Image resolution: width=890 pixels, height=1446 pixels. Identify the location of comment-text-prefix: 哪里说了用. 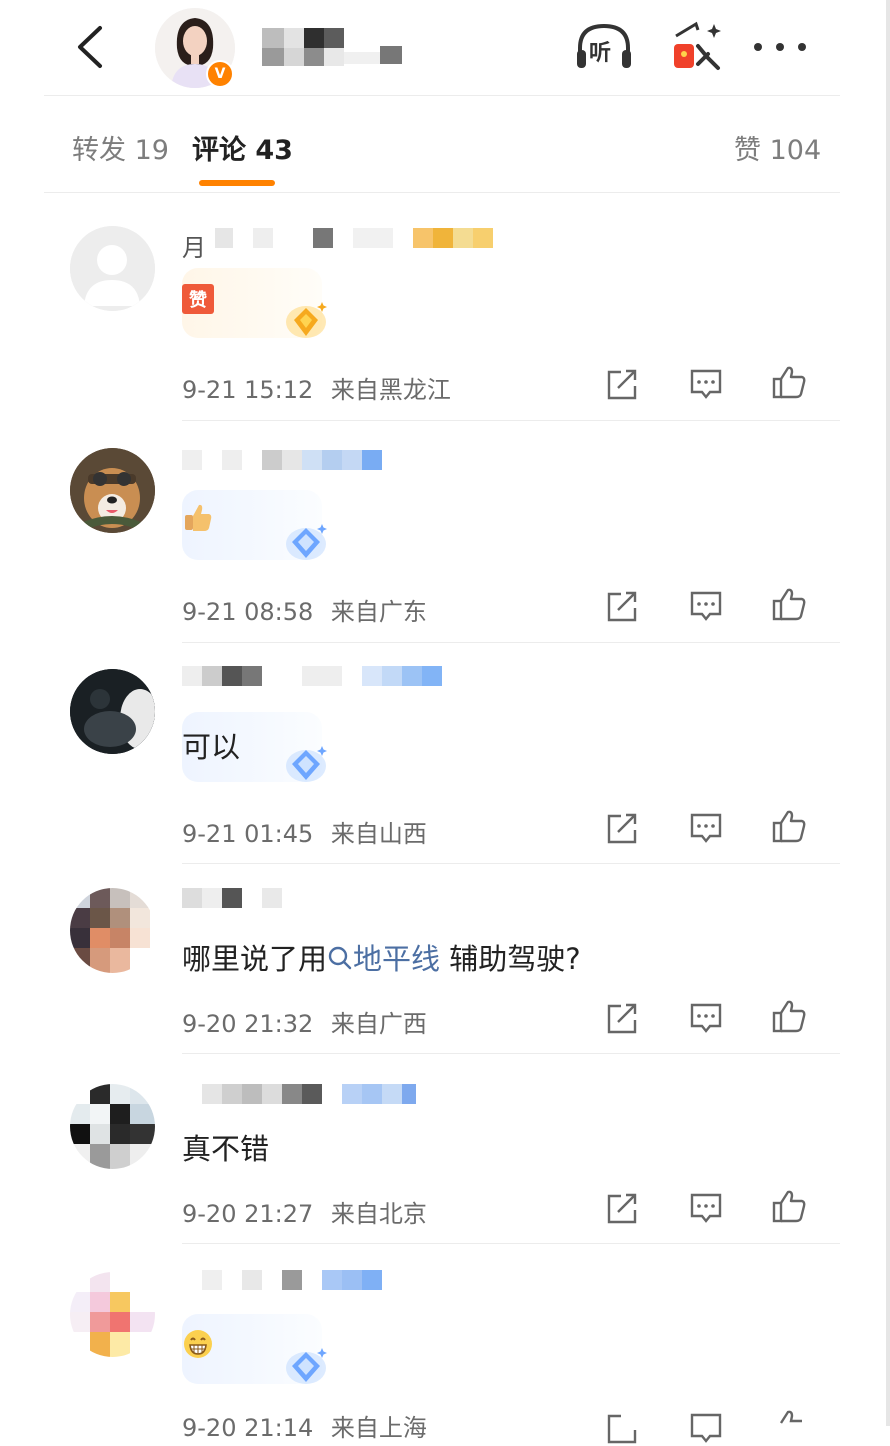
(255, 959).